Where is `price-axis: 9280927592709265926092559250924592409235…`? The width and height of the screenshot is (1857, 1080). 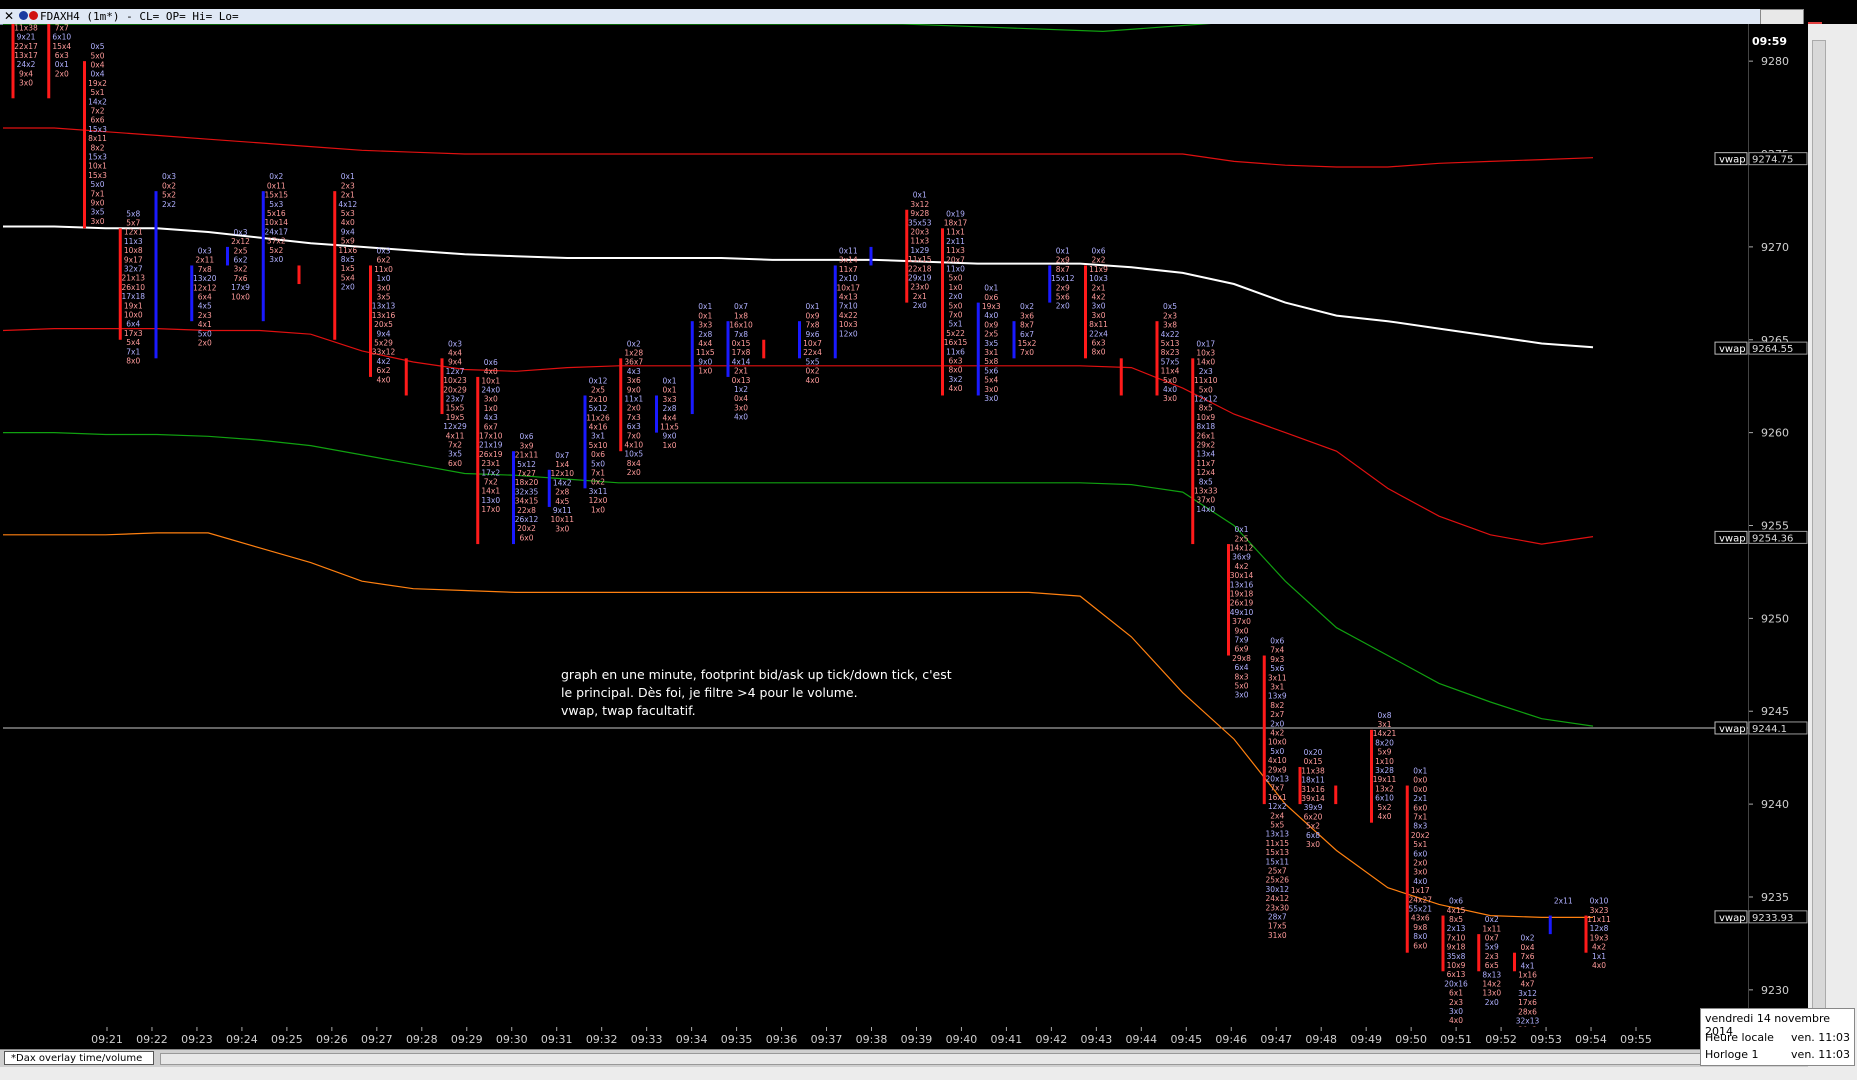
price-axis: 9280927592709265926092559250924592409235… is located at coordinates (1761, 525).